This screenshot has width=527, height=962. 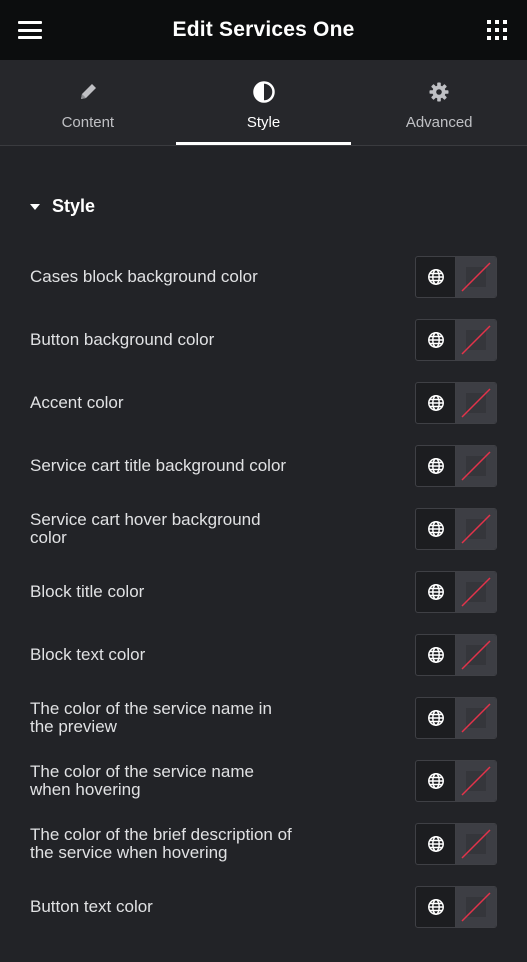 I want to click on tab-advanced: Advanced, so click(x=439, y=102).